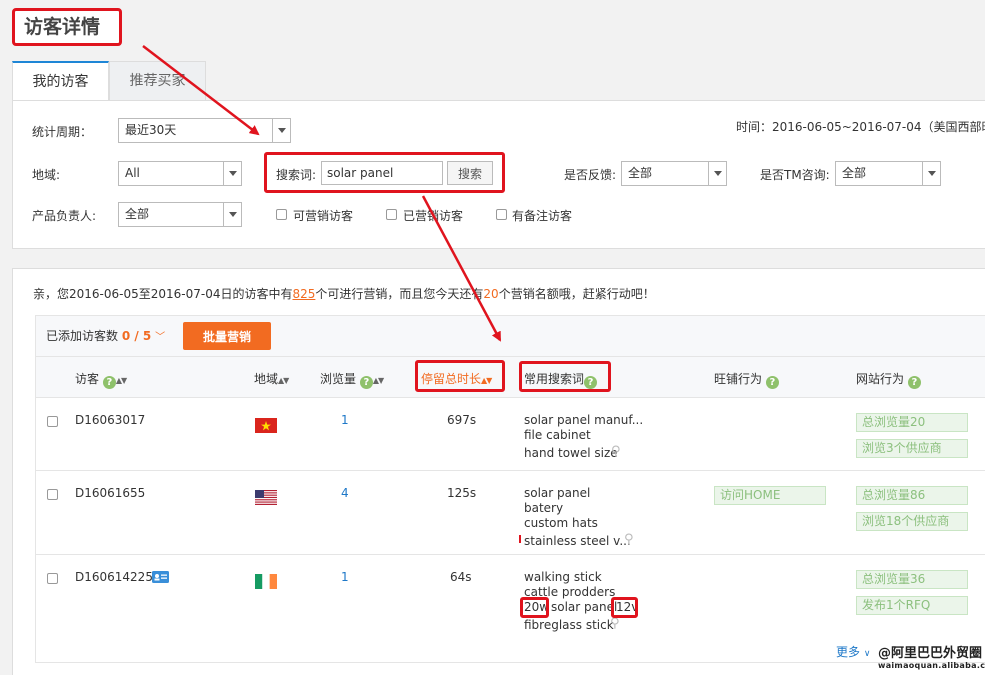  I want to click on owner-value: 全部, so click(137, 214).